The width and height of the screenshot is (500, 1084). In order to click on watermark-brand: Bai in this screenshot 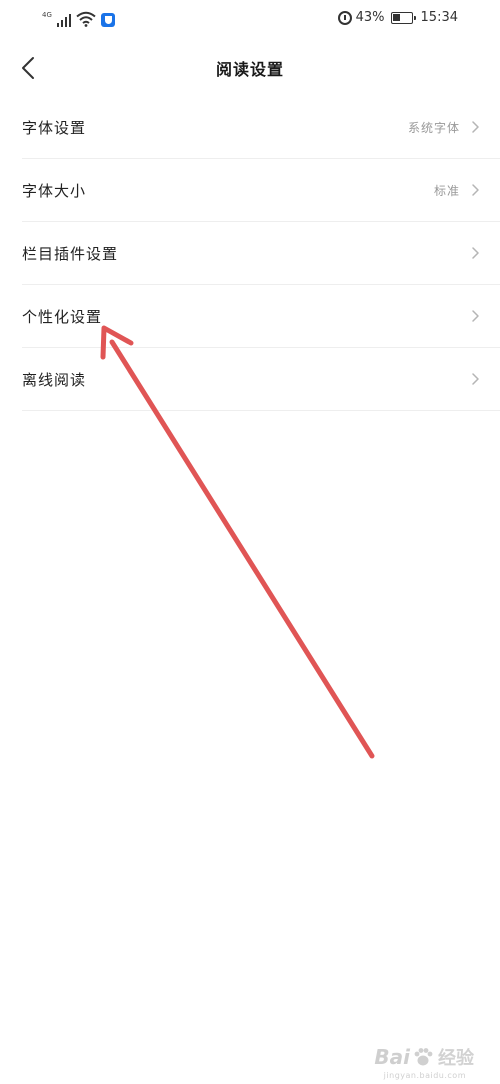, I will do `click(392, 1057)`.